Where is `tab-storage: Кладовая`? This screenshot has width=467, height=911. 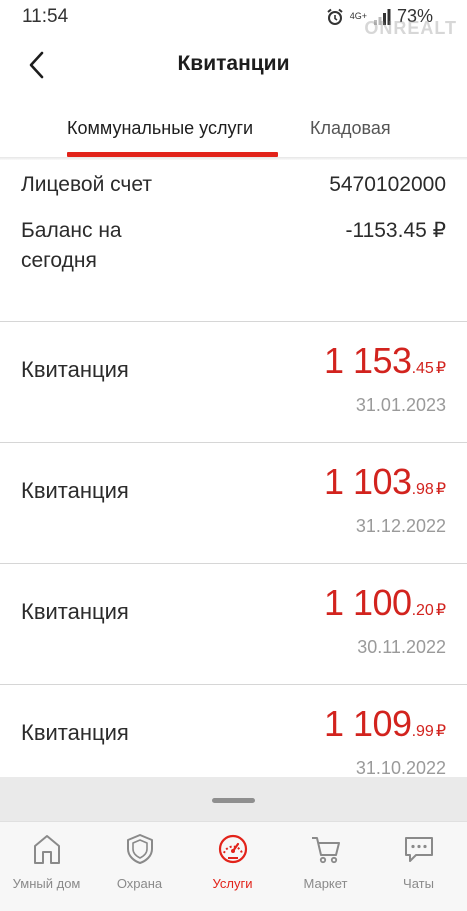 tab-storage: Кладовая is located at coordinates (350, 128).